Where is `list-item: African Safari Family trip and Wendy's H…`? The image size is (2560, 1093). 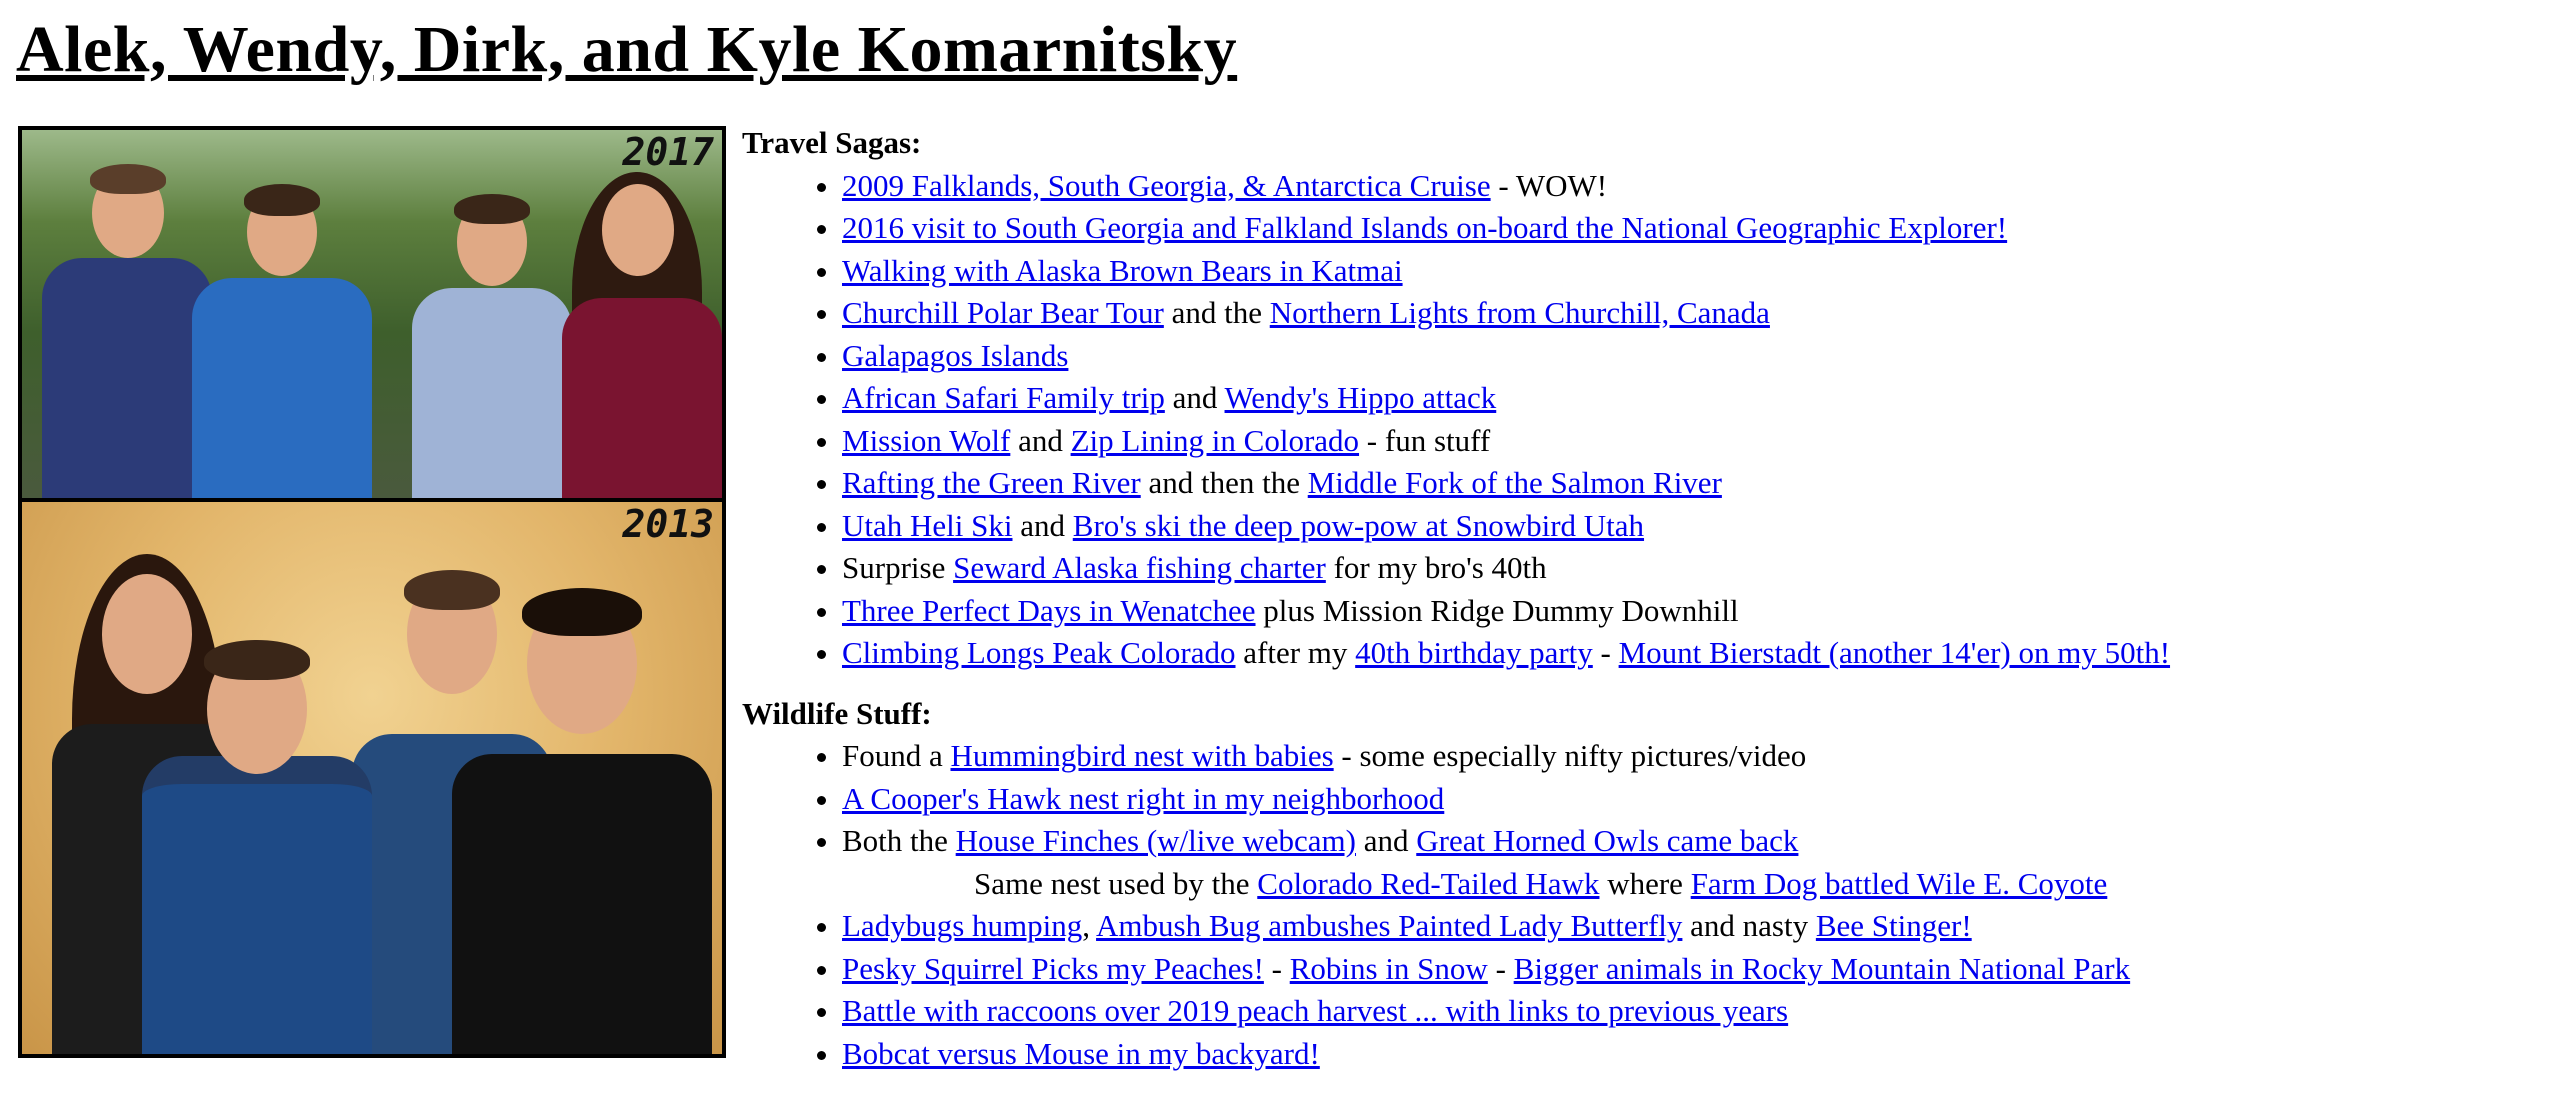 list-item: African Safari Family trip and Wendy's H… is located at coordinates (1692, 398).